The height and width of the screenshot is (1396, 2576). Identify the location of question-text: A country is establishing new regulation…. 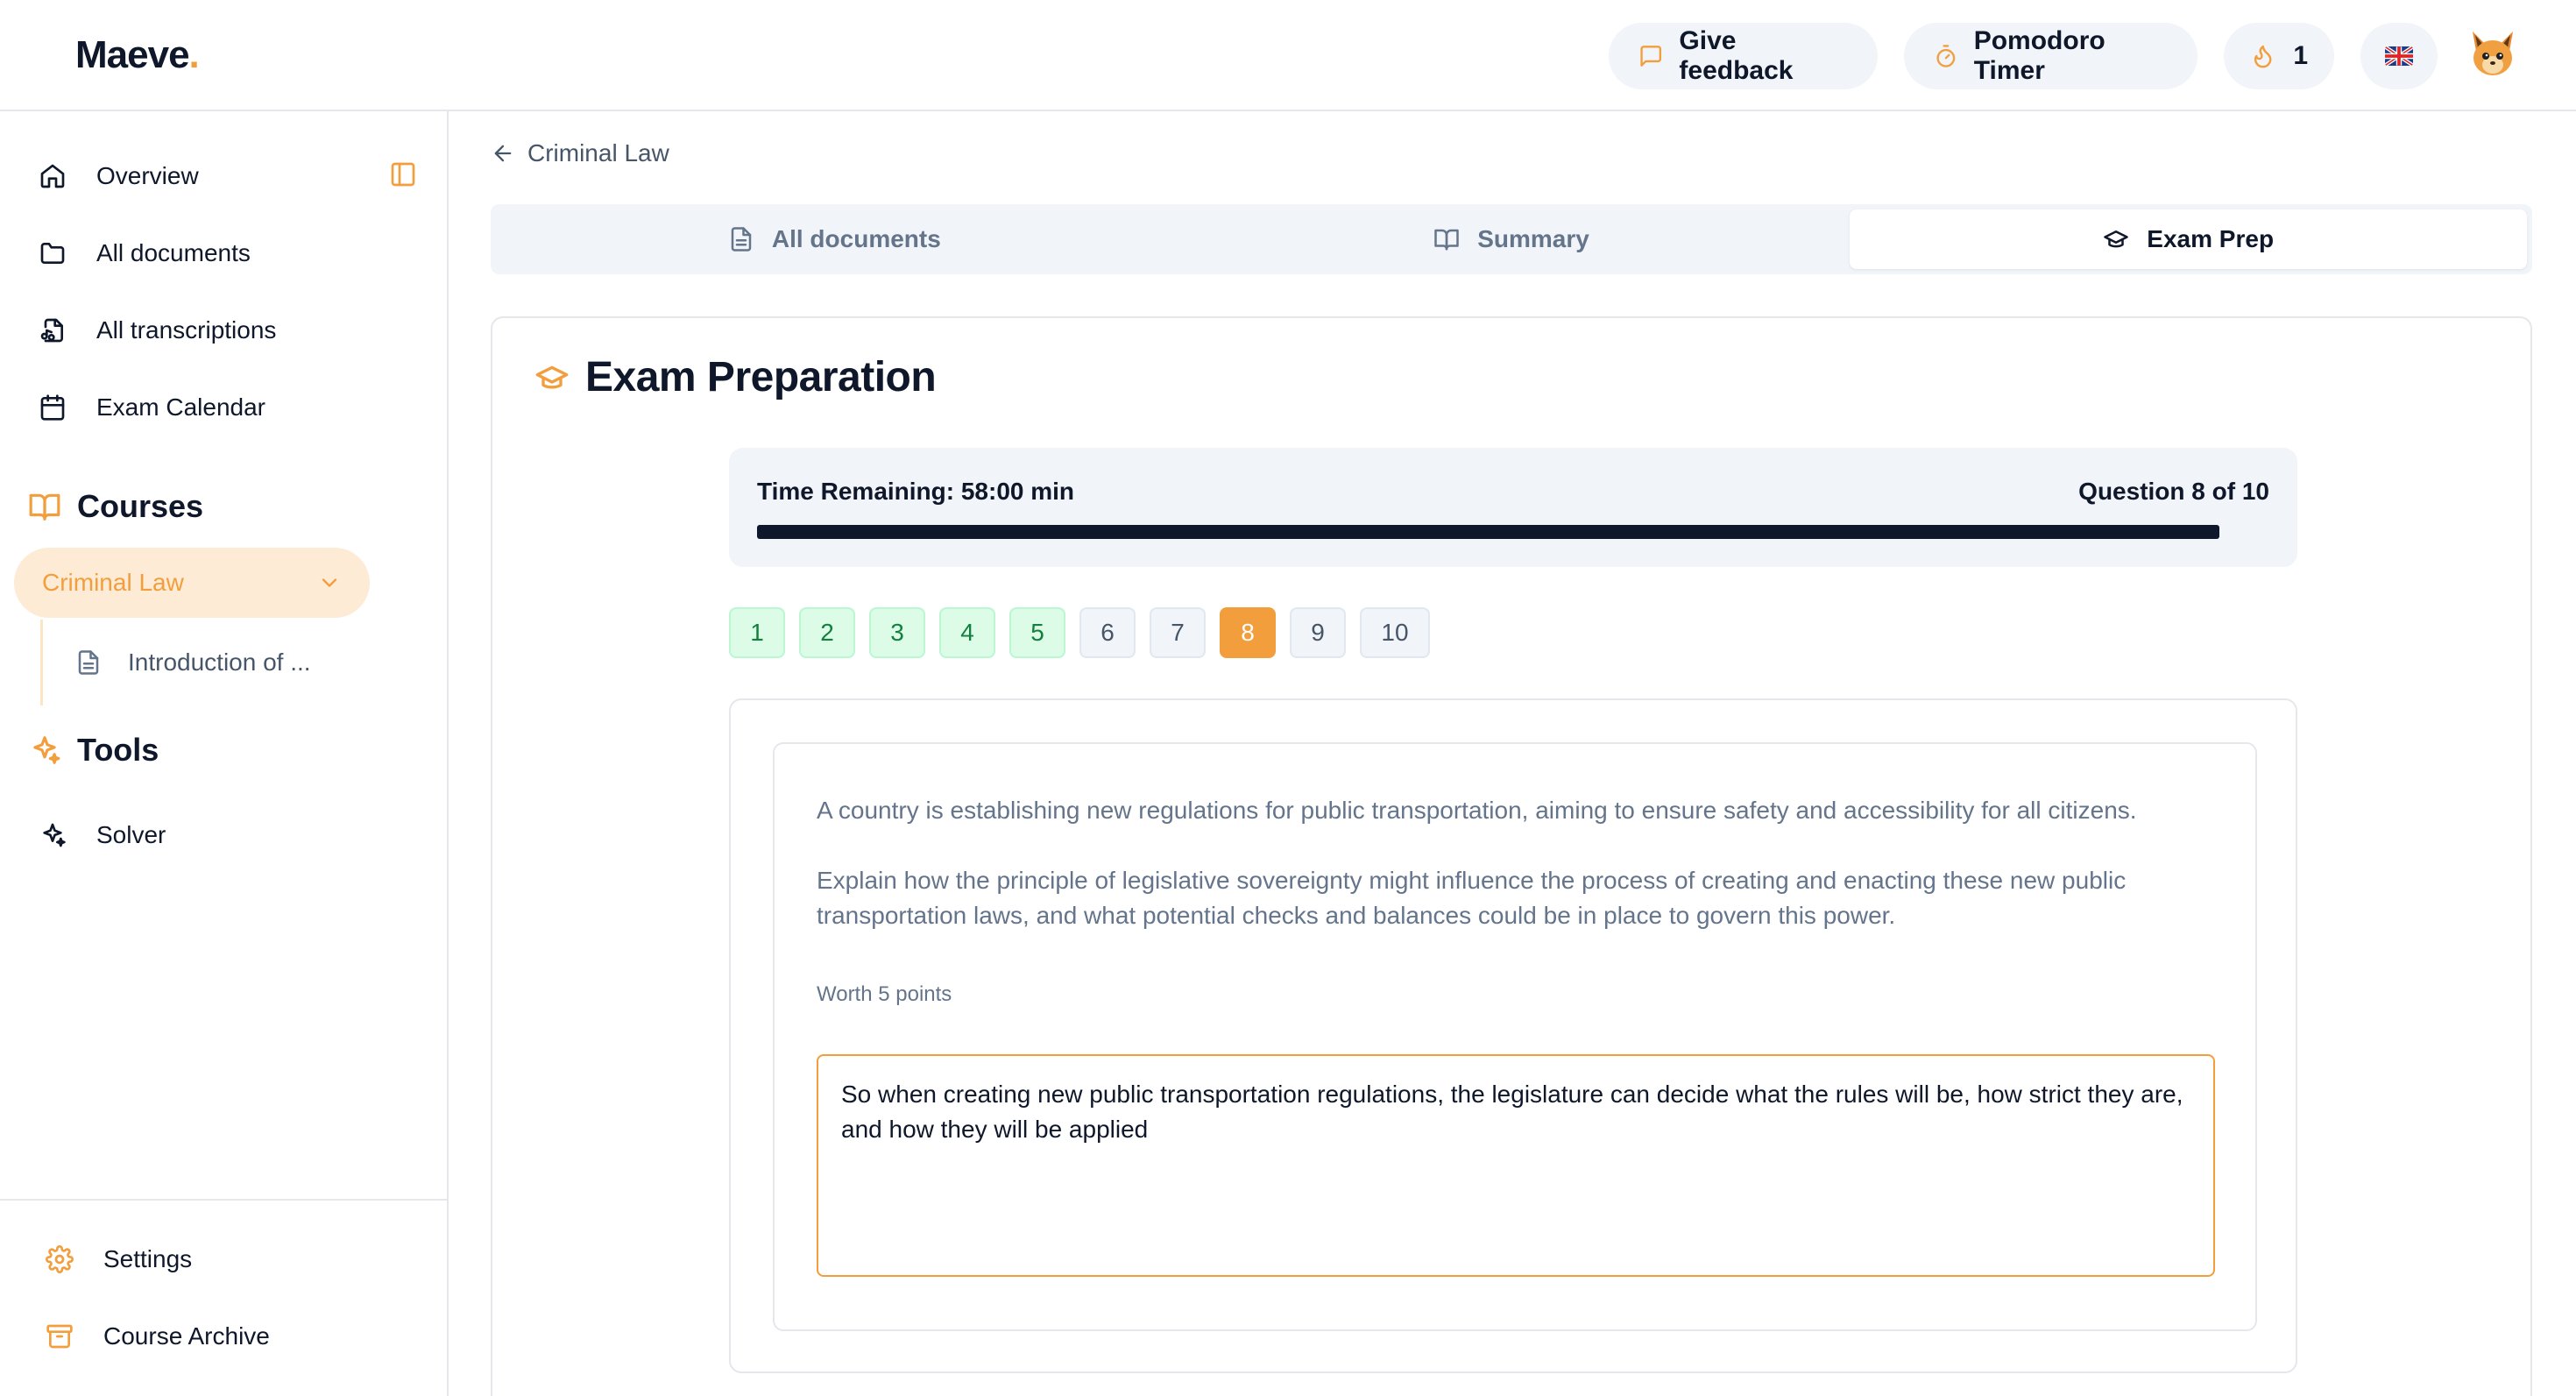
(1500, 863).